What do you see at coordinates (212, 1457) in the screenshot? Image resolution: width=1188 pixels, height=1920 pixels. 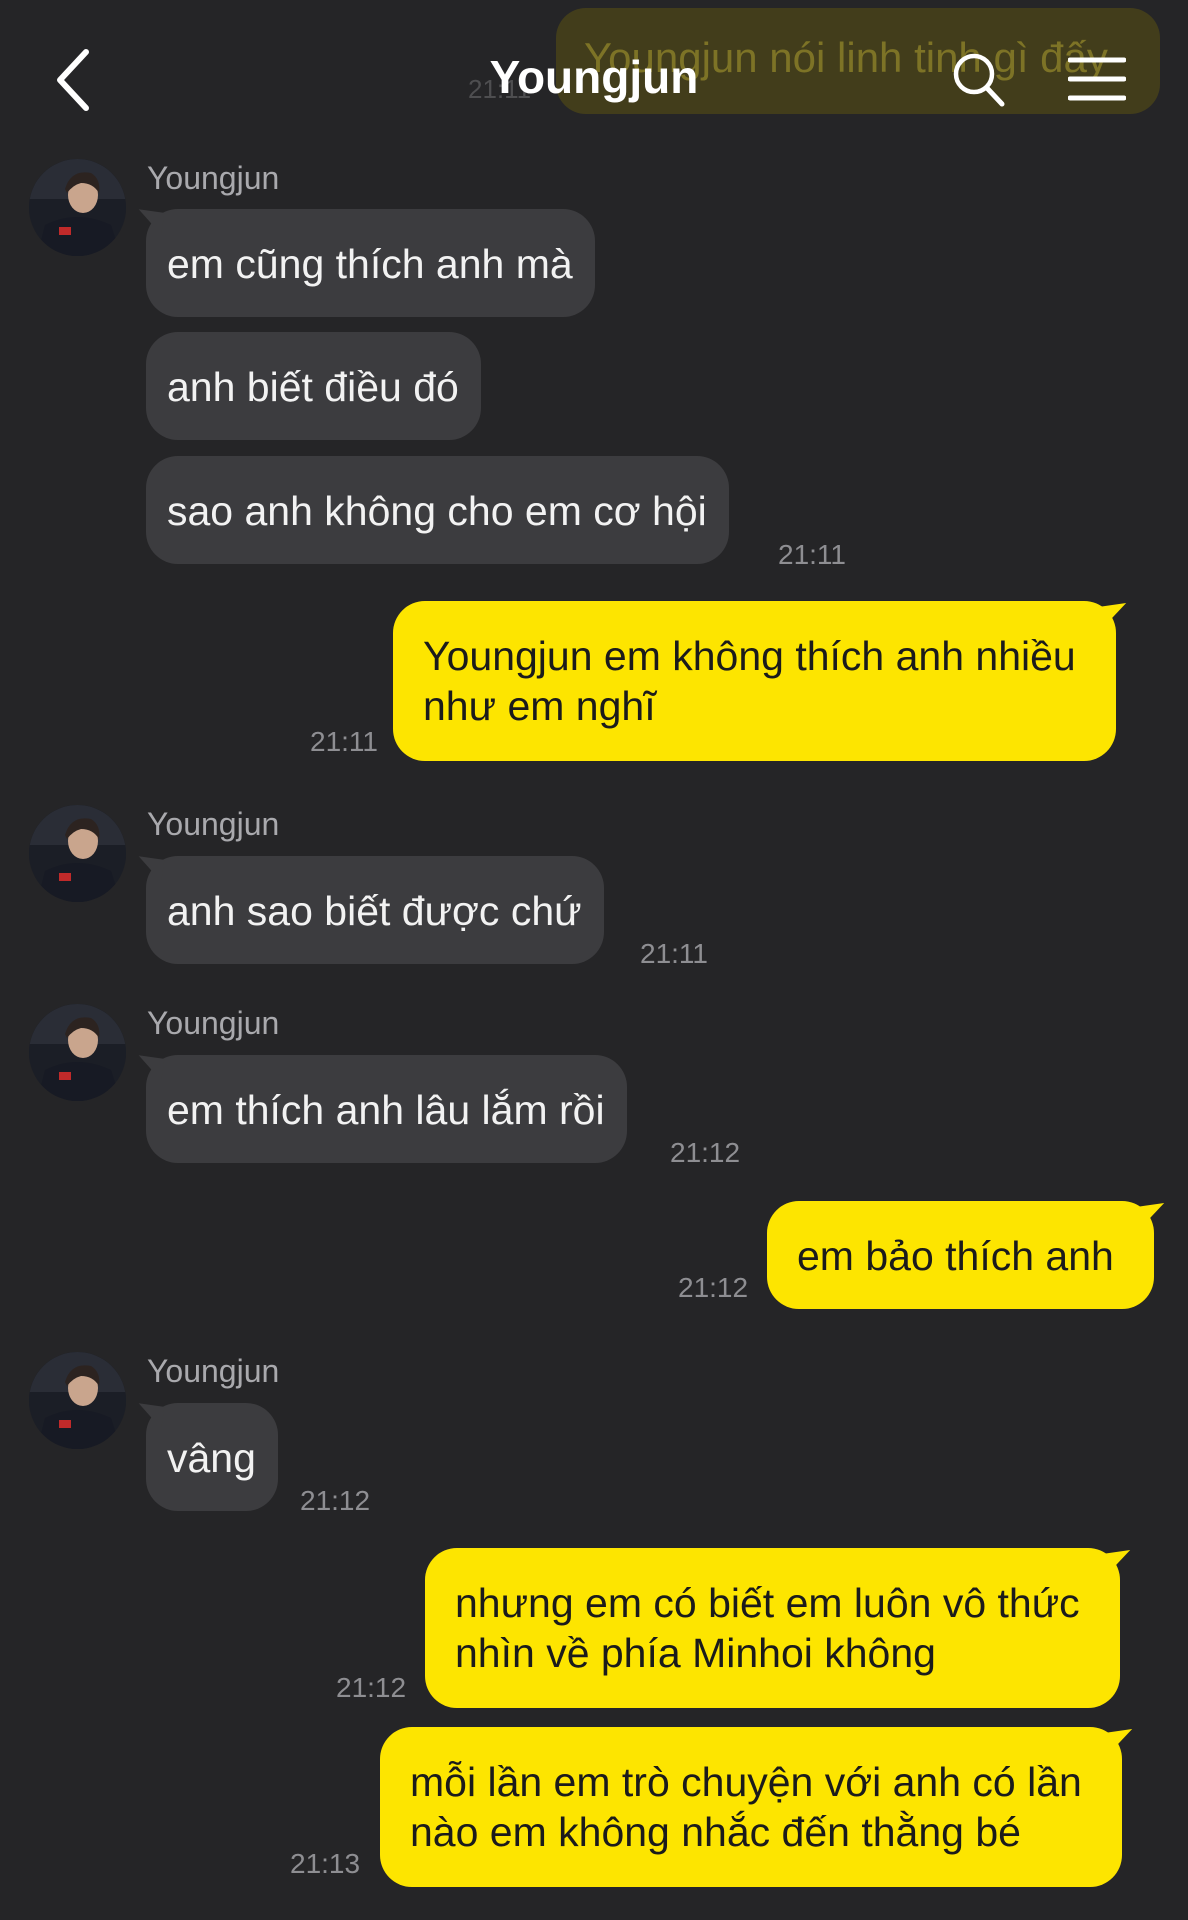 I see `message-bubble: vâng` at bounding box center [212, 1457].